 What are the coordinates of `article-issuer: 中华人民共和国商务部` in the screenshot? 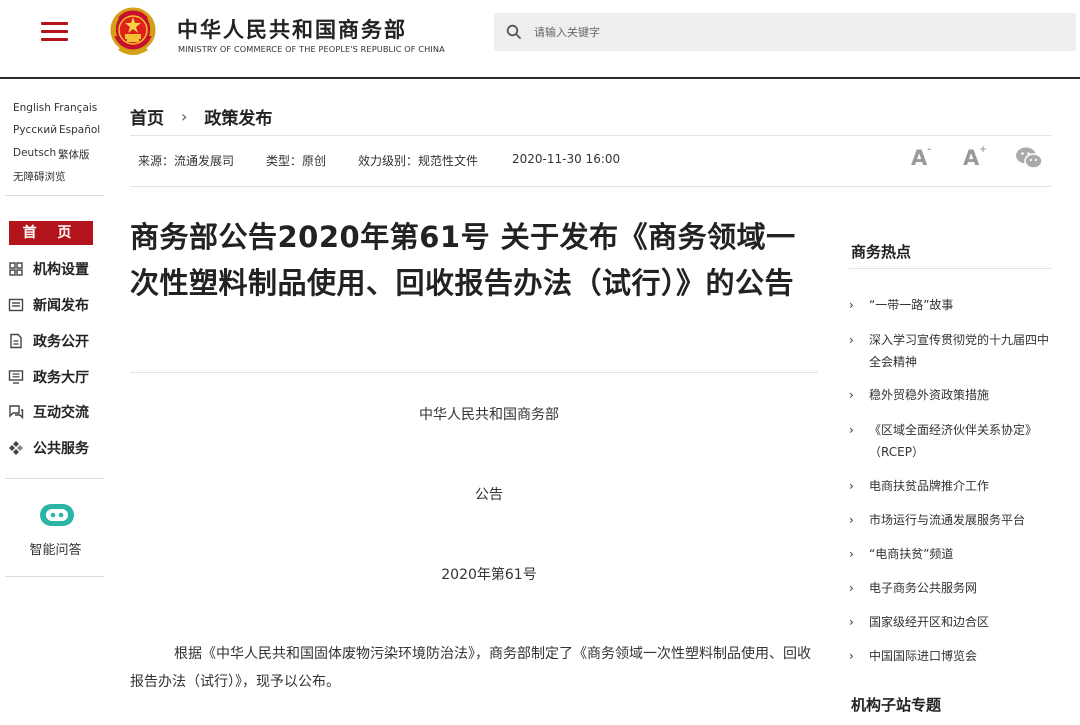 It's located at (489, 415).